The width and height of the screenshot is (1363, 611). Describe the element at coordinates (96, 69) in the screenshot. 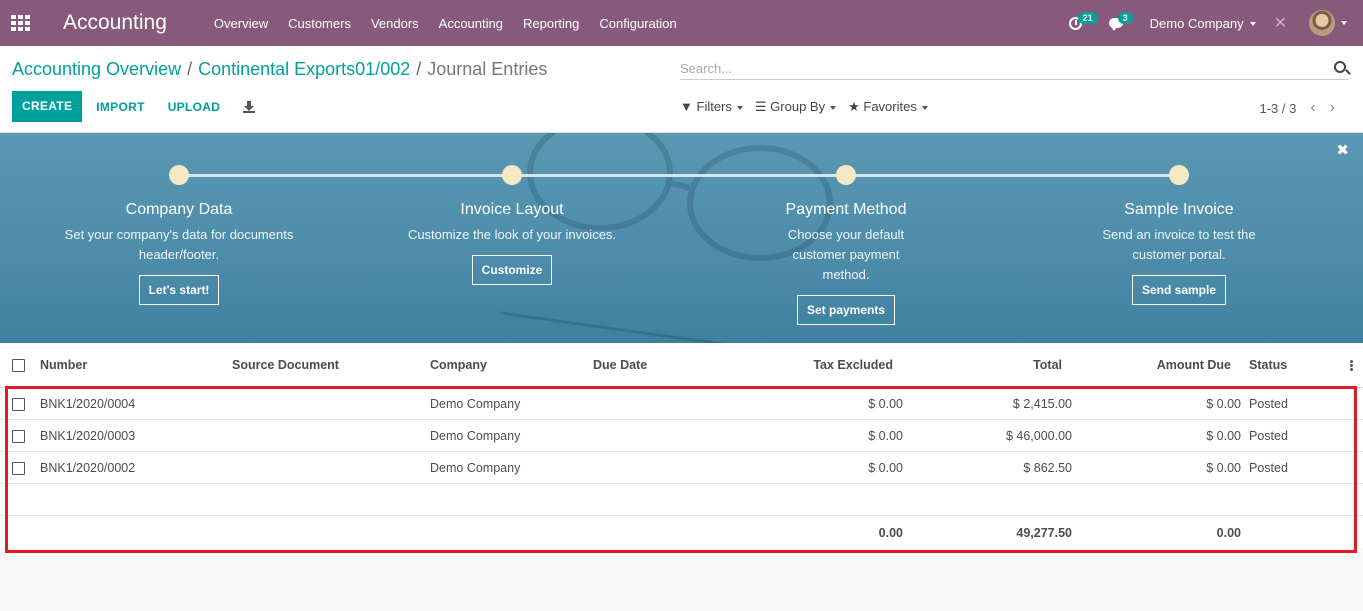

I see `breadcrumb-accounting-overview: Accounting Overview` at that location.